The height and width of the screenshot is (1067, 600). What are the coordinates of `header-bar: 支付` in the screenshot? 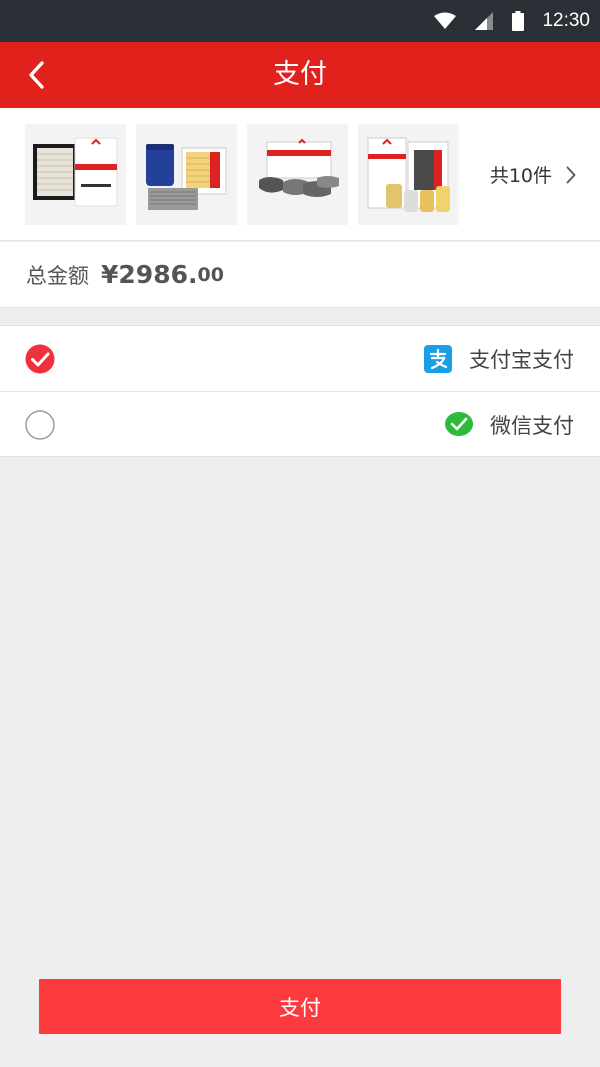 It's located at (300, 75).